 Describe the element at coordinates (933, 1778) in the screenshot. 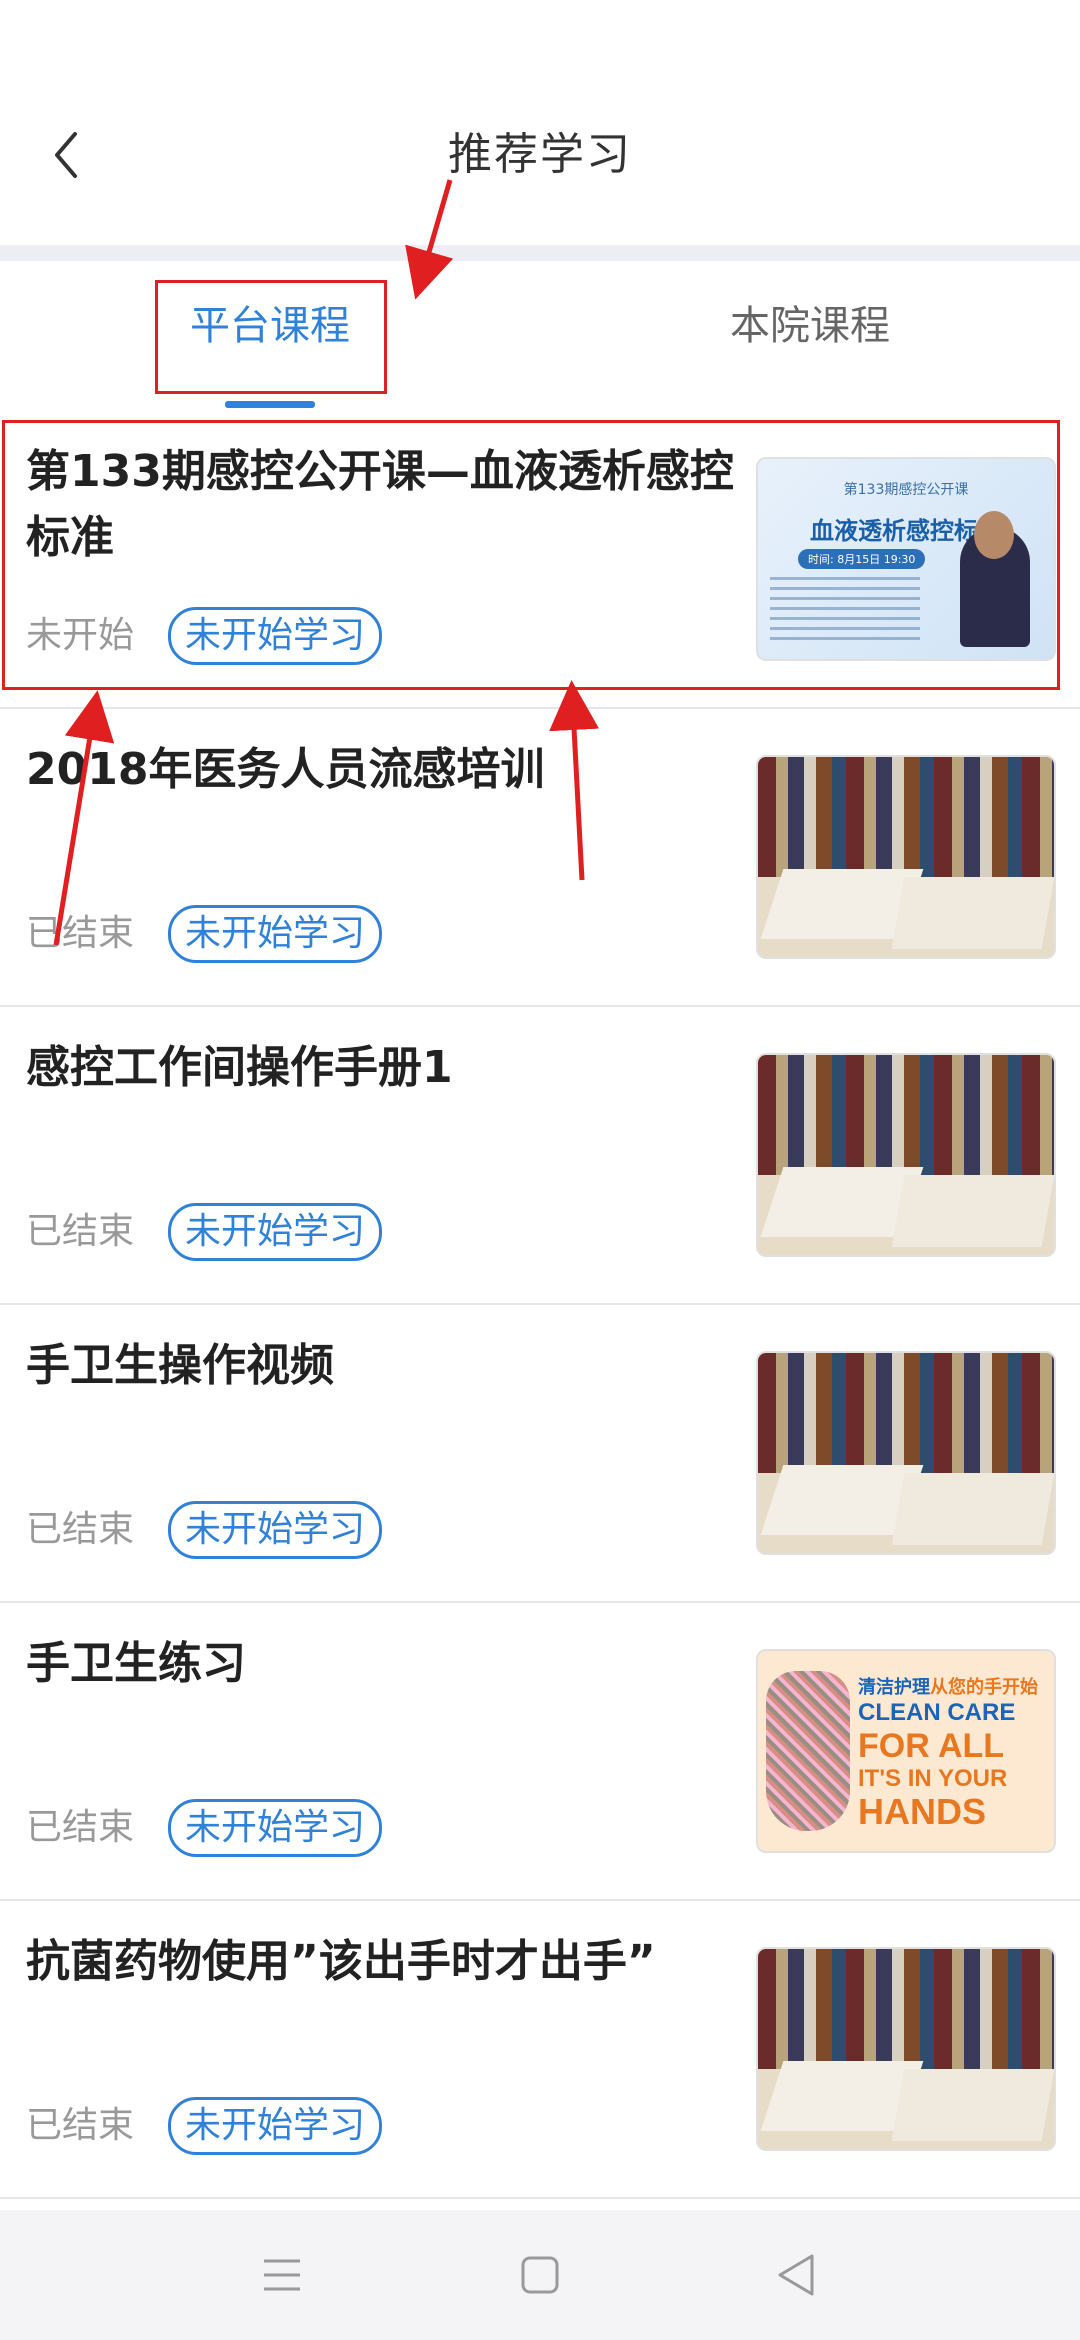

I see `poster-line-3: IT'S IN YOUR` at that location.